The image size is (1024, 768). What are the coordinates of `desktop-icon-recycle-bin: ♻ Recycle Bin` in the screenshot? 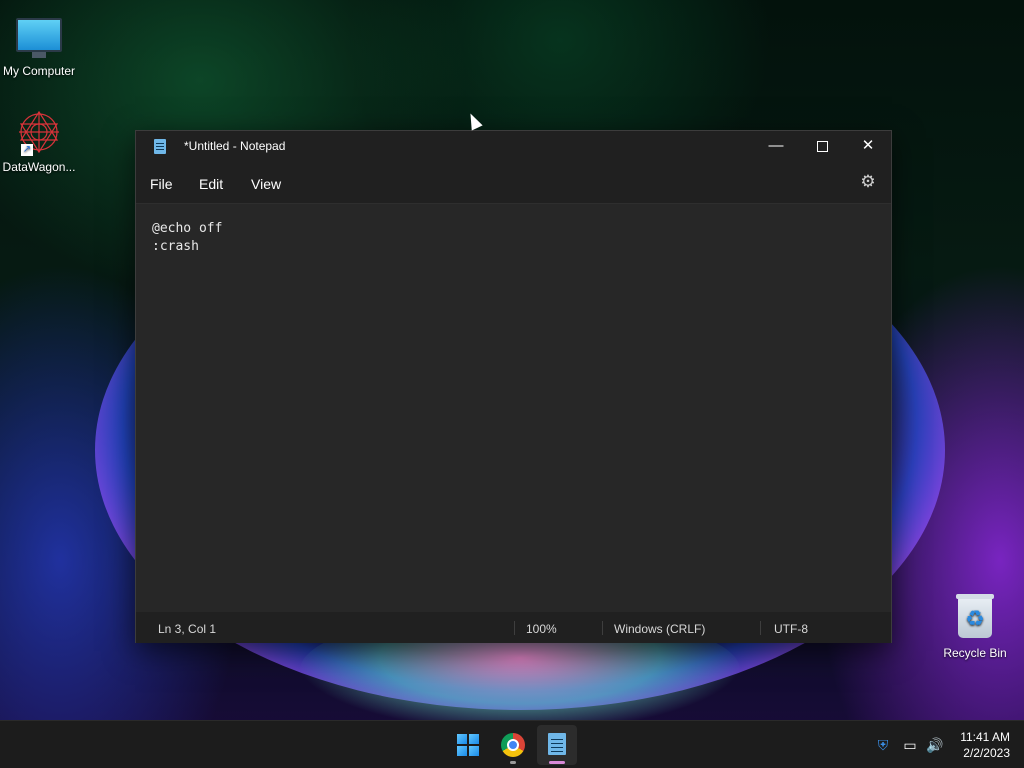 It's located at (975, 627).